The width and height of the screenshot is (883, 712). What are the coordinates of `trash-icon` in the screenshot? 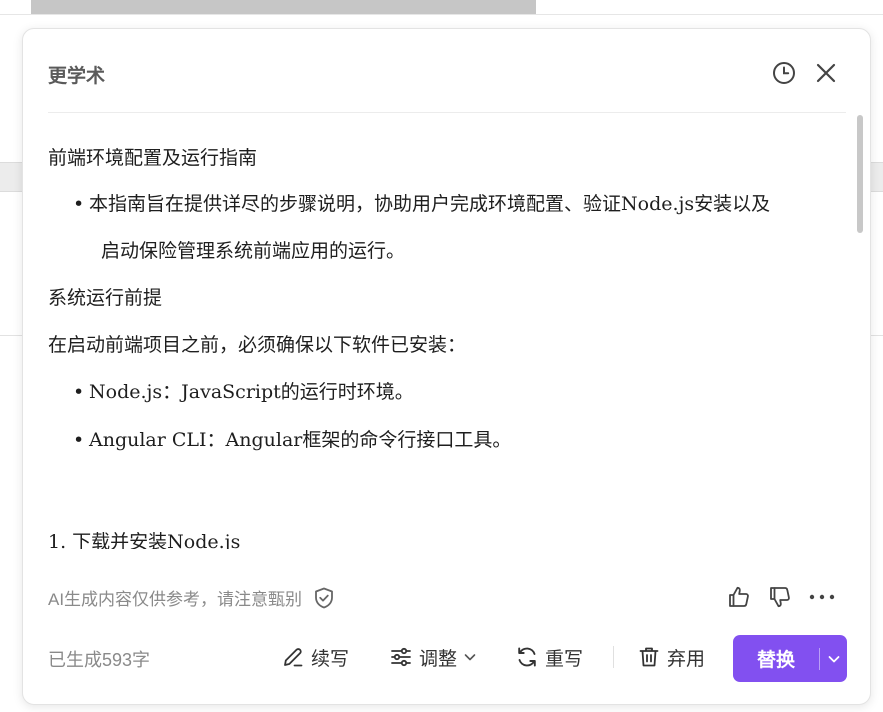 It's located at (649, 657).